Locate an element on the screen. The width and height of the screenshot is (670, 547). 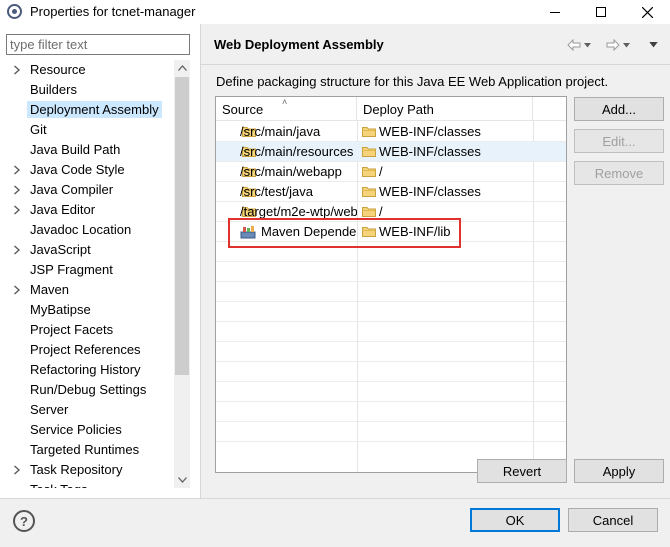
scroll-up-button is located at coordinates (182, 68).